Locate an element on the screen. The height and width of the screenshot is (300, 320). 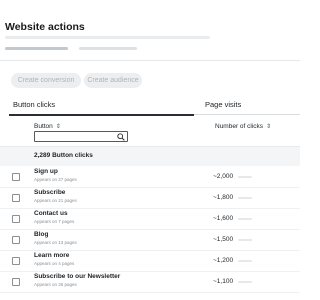
table-row: Sign up Appears on 27 pages ~2,000 is located at coordinates (150, 177).